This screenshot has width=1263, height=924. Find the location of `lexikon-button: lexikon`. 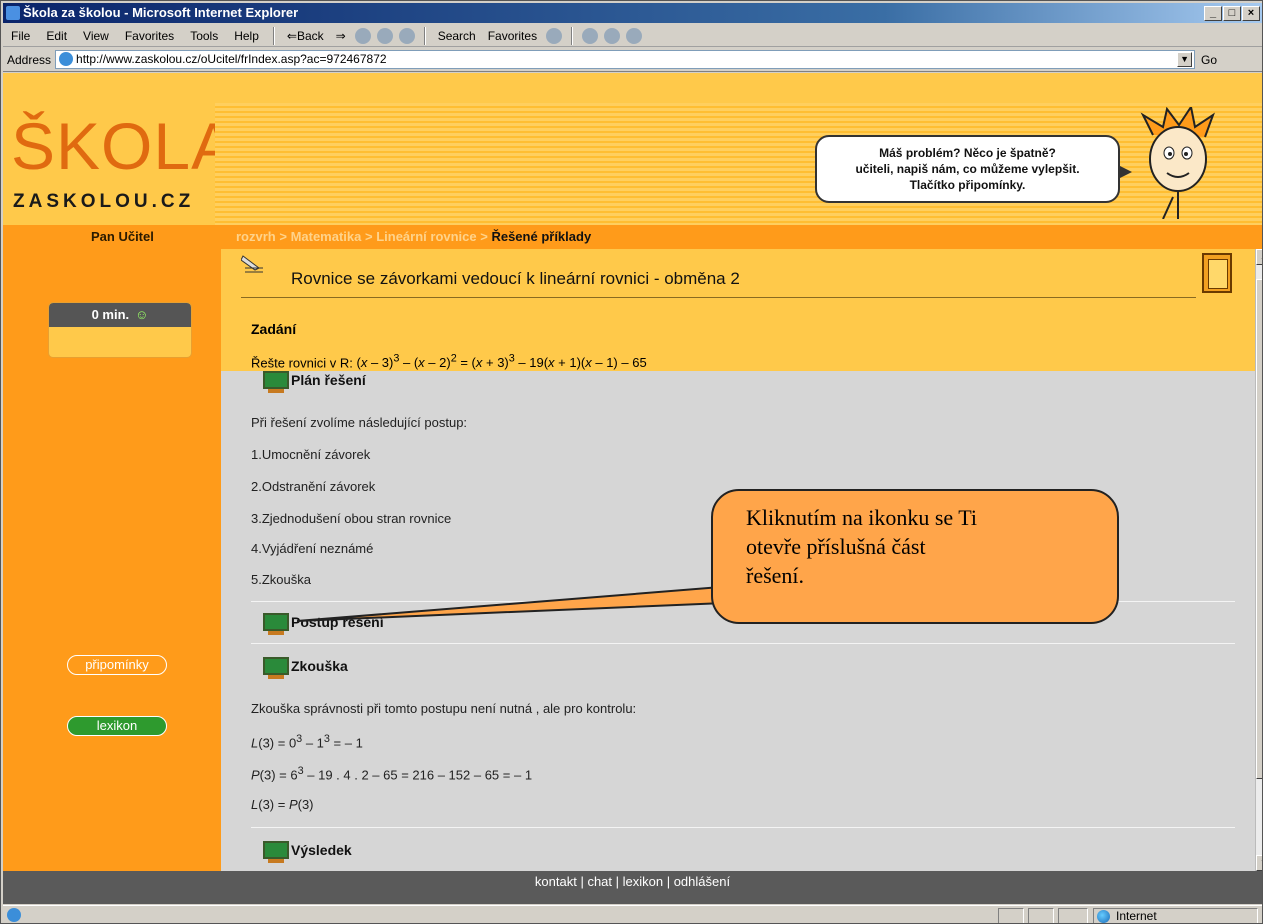

lexikon-button: lexikon is located at coordinates (117, 726).